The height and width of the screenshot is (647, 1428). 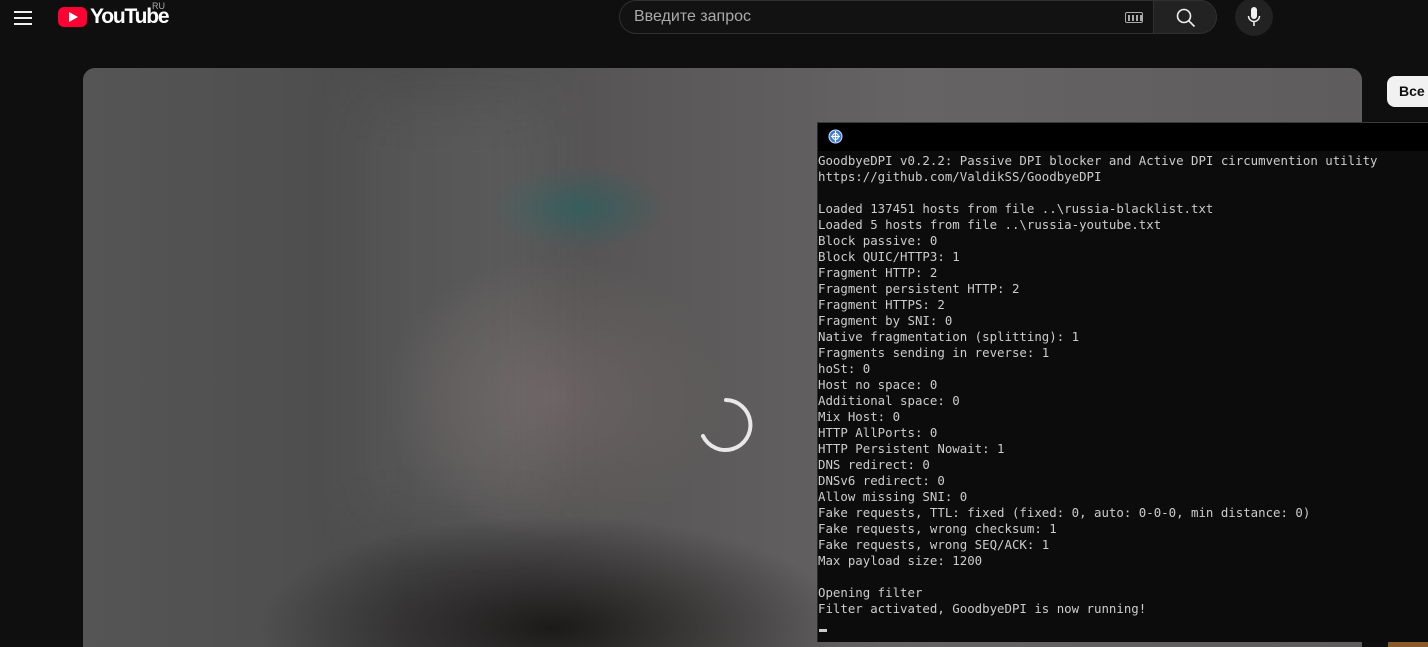 What do you see at coordinates (23, 12) in the screenshot?
I see `hamburger-menu-icon` at bounding box center [23, 12].